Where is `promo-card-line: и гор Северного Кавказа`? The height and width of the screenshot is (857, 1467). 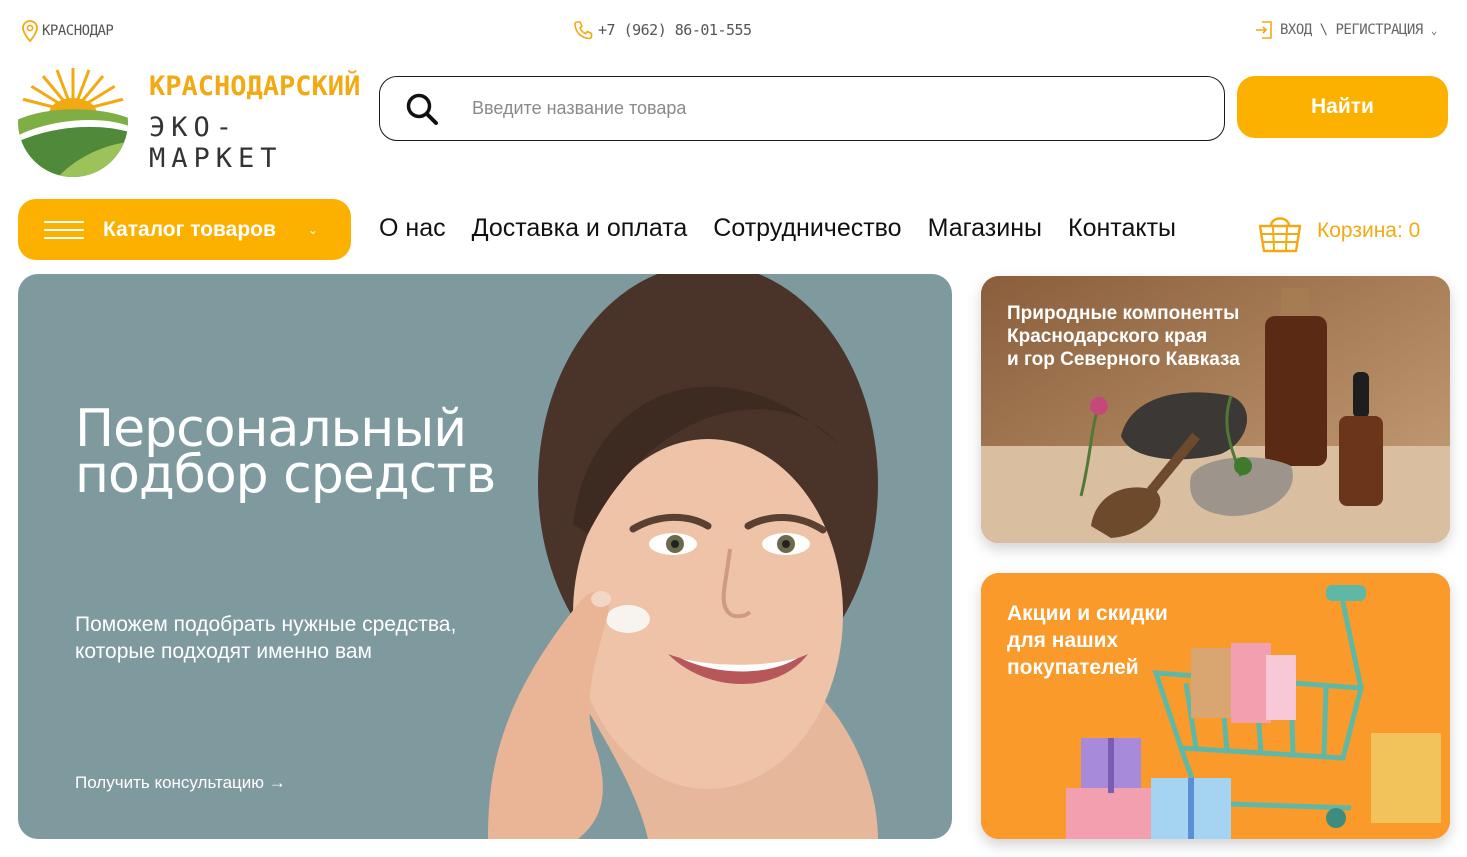
promo-card-line: и гор Северного Кавказа is located at coordinates (1123, 359).